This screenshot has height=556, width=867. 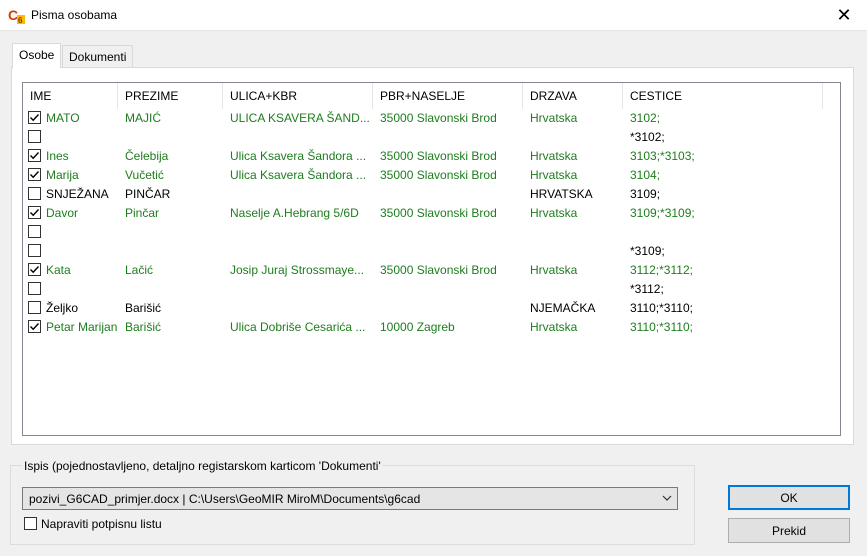 I want to click on cell-ime: SNJEŽANA, so click(x=77, y=194).